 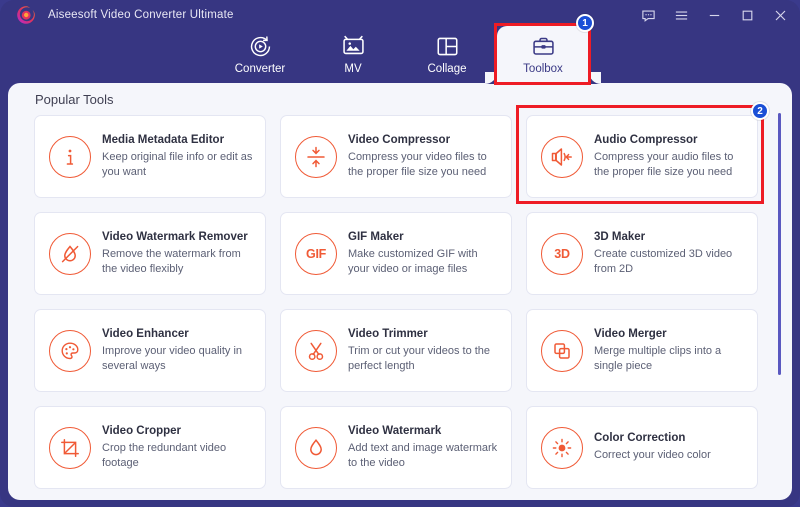 What do you see at coordinates (595, 55) in the screenshot?
I see `tab-ear-right` at bounding box center [595, 55].